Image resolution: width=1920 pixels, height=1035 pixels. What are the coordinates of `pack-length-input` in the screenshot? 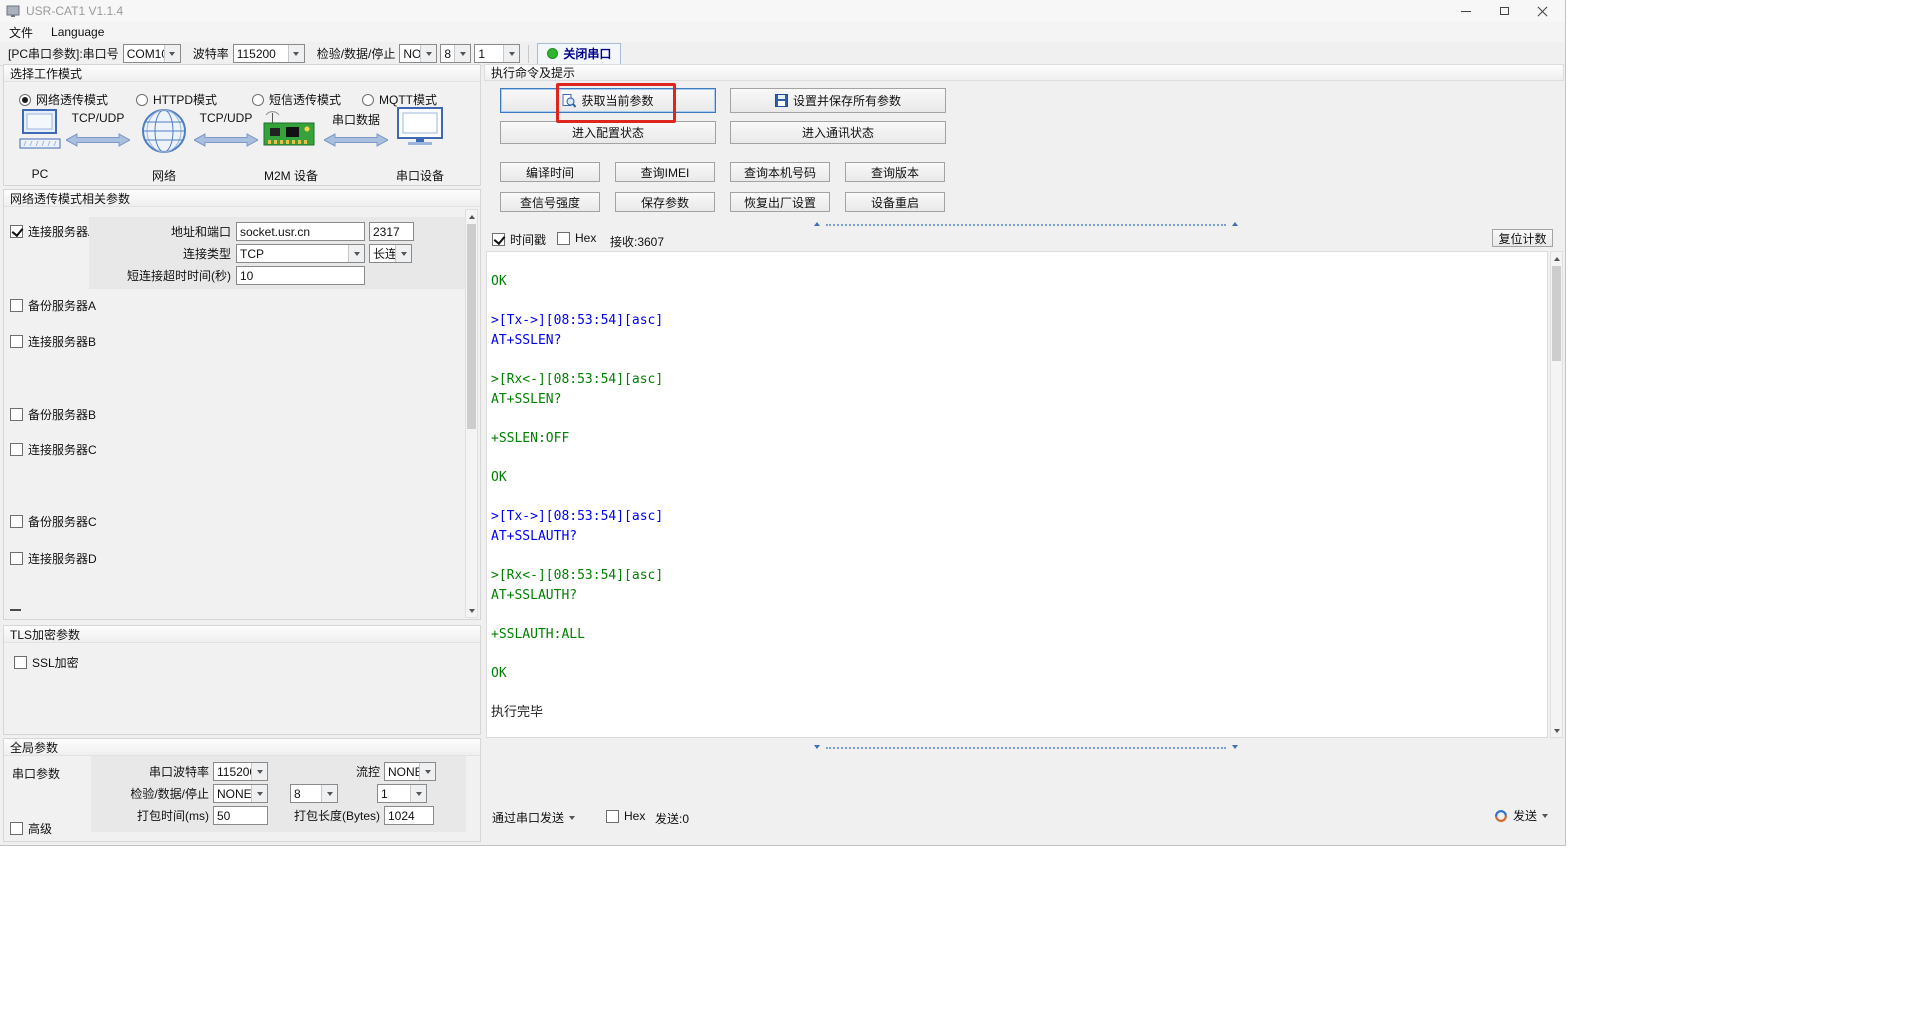 It's located at (409, 815).